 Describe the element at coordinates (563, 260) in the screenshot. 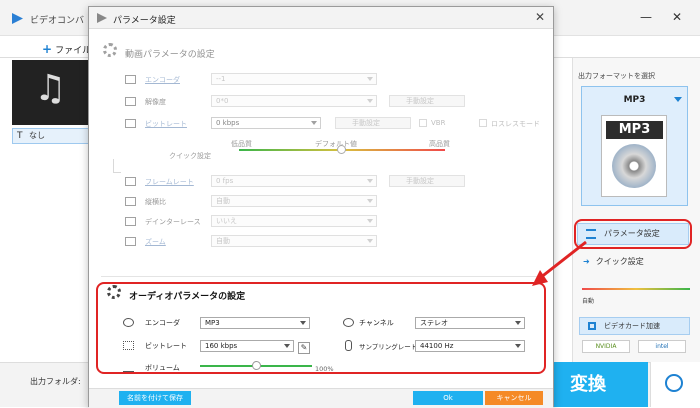

I see `arrow-shaft` at that location.